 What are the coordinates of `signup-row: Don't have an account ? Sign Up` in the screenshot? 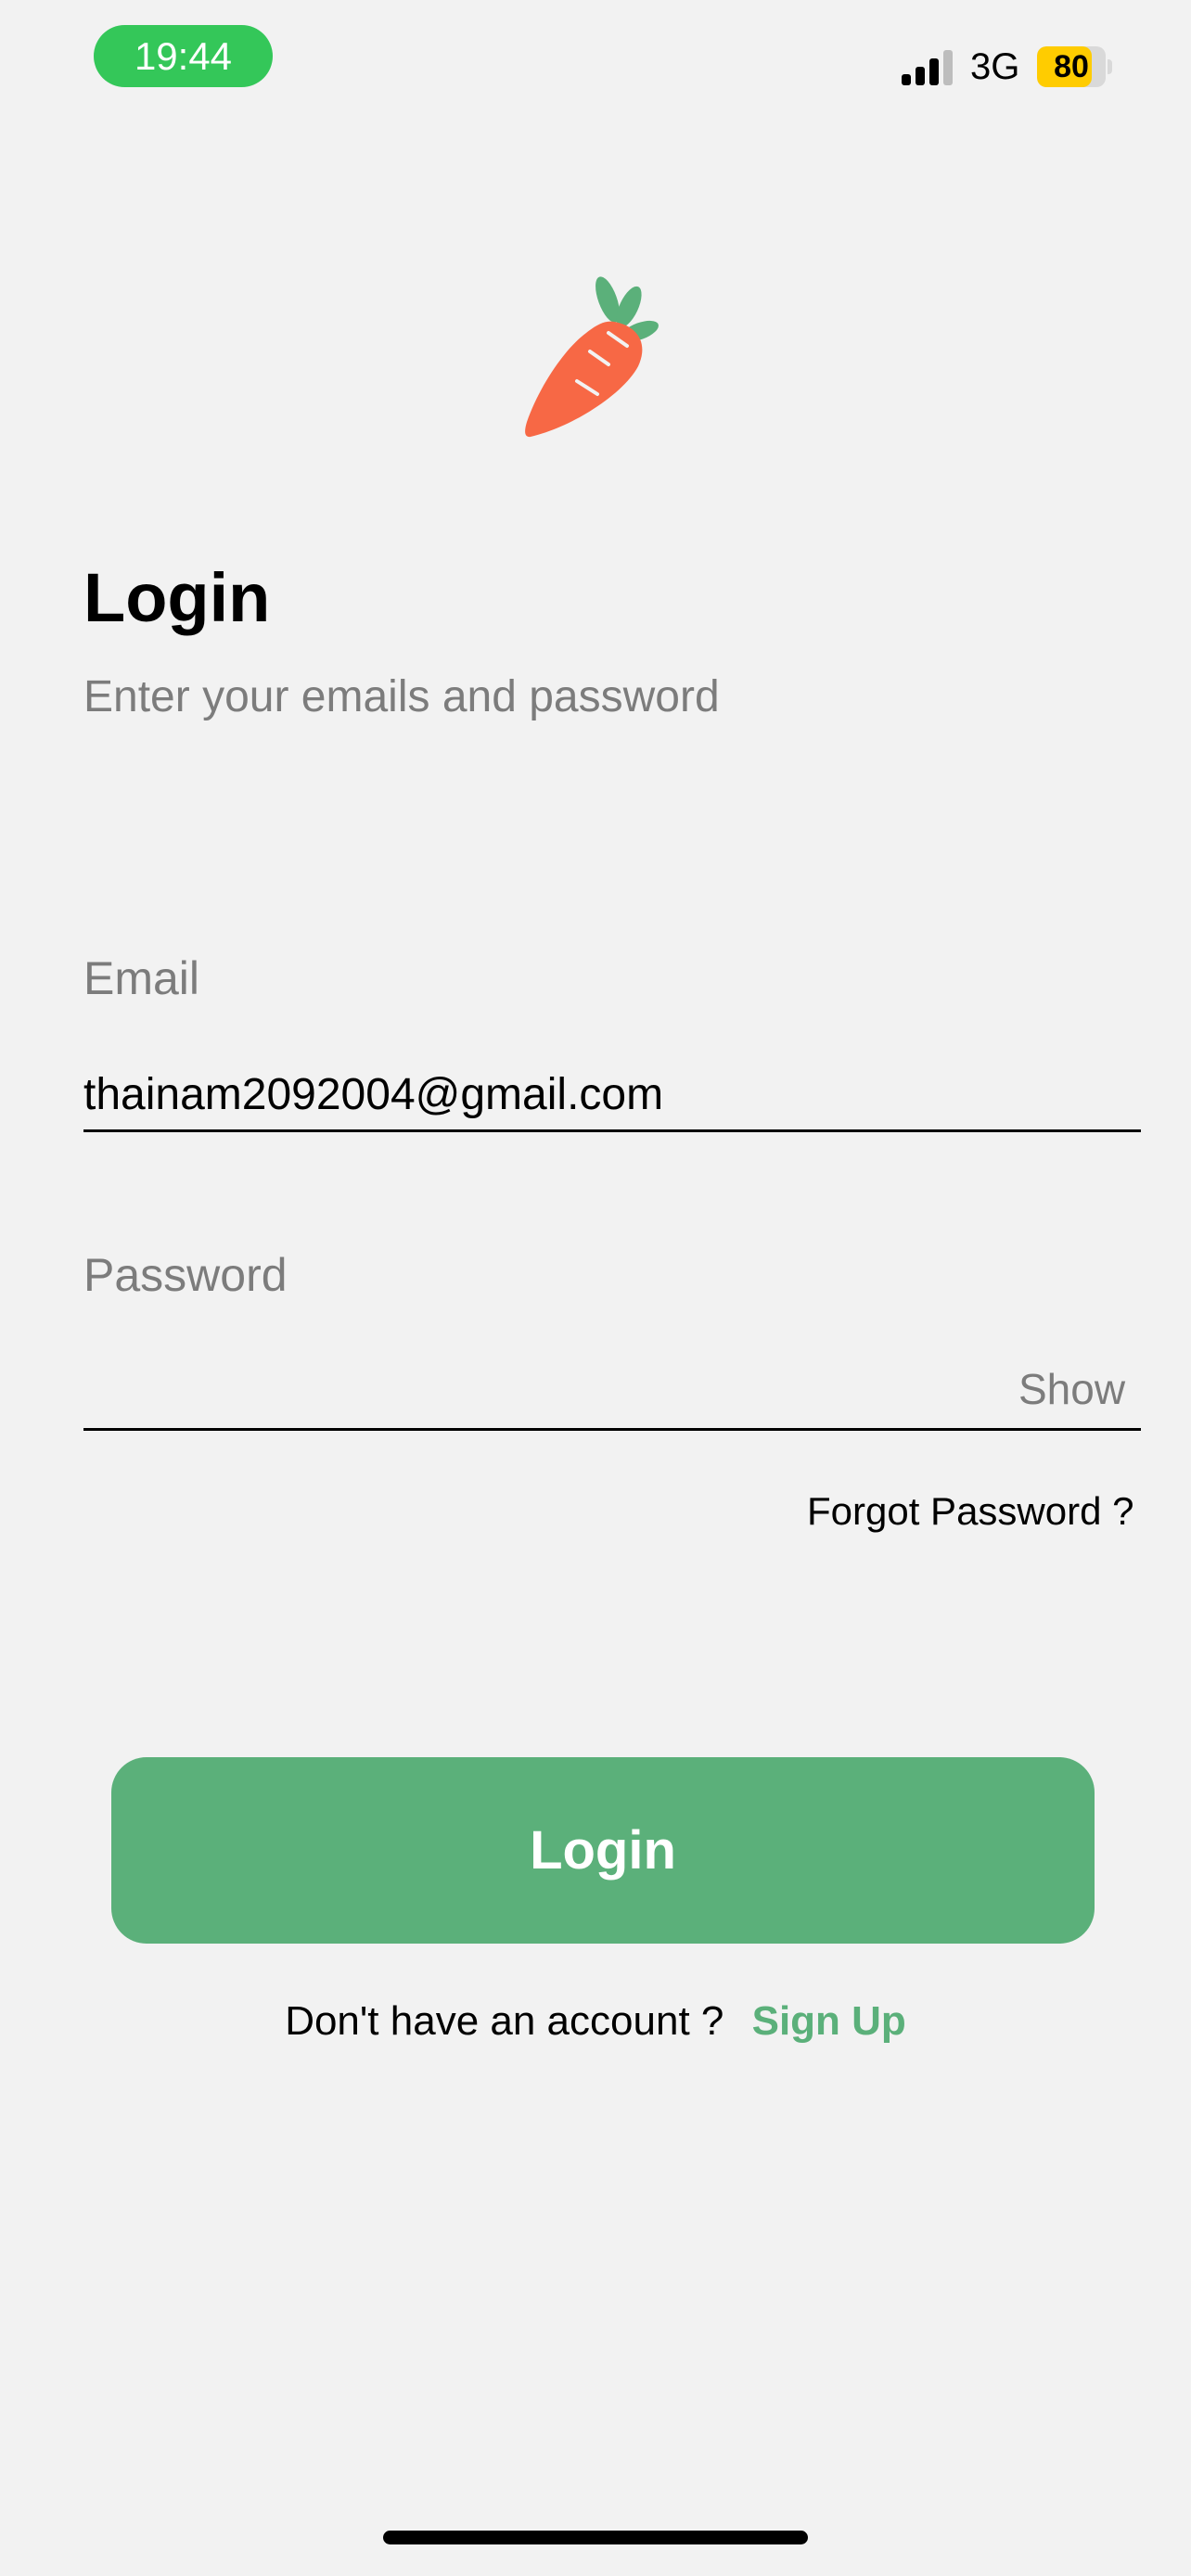 It's located at (595, 2021).